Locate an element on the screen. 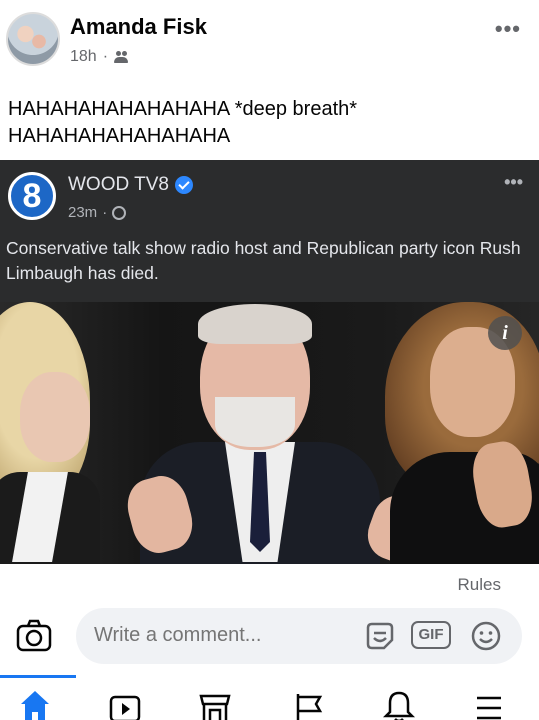  page-logo-glyph: 8 is located at coordinates (32, 196).